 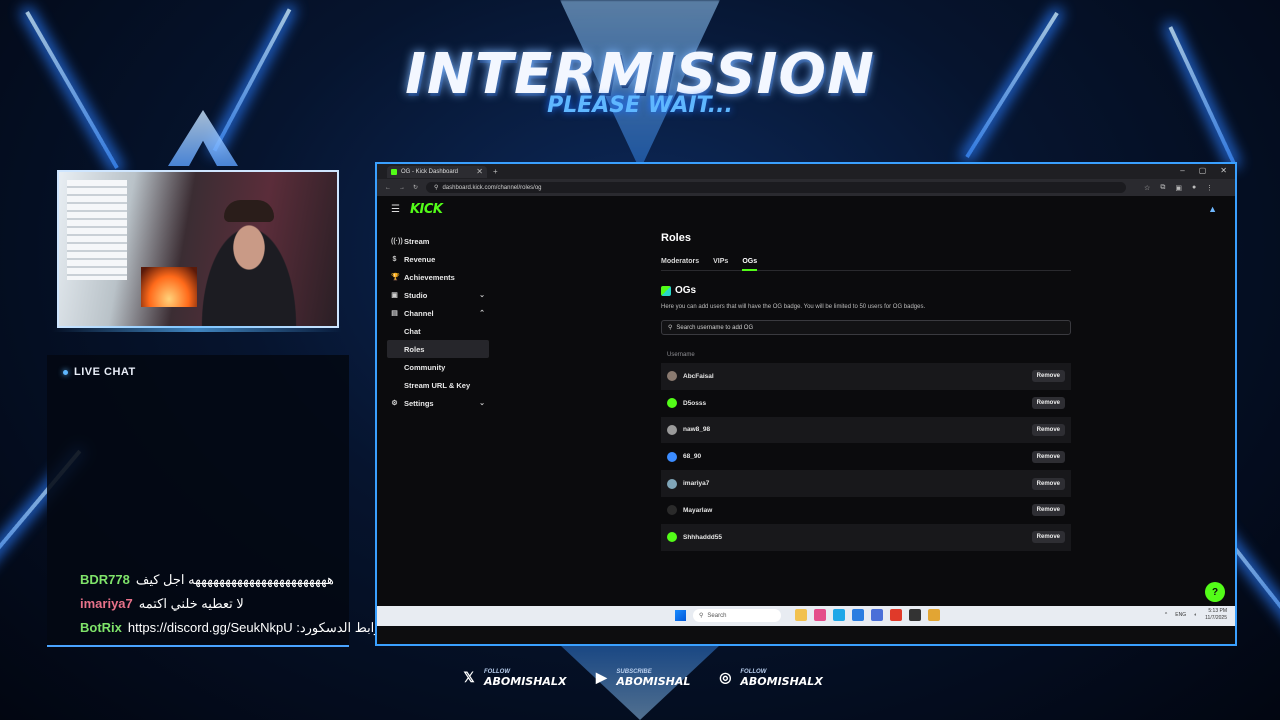 What do you see at coordinates (388, 188) in the screenshot?
I see `back-icon: ←` at bounding box center [388, 188].